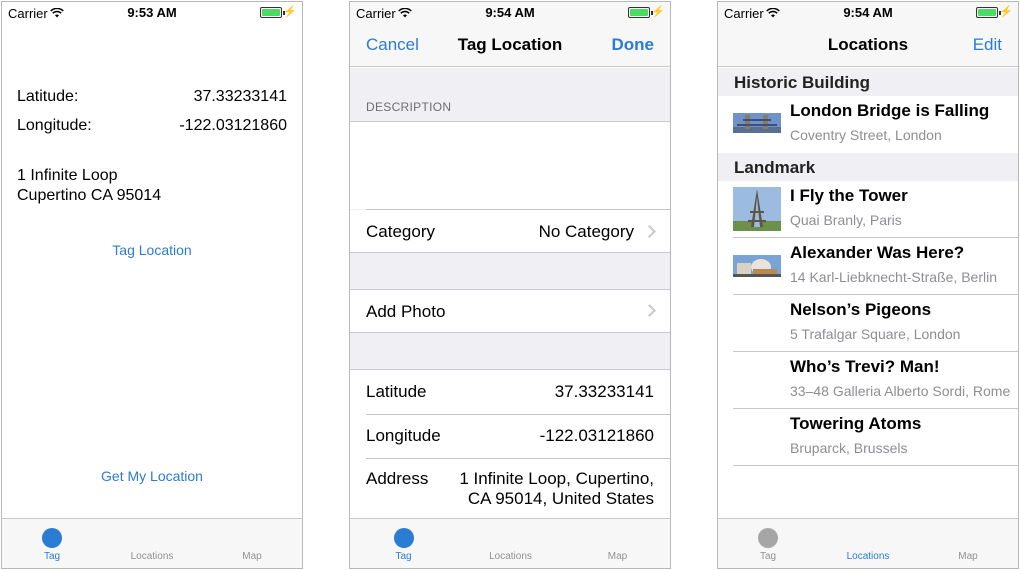 This screenshot has height=570, width=1020. Describe the element at coordinates (48, 96) in the screenshot. I see `latitude-label: Latitude:` at that location.